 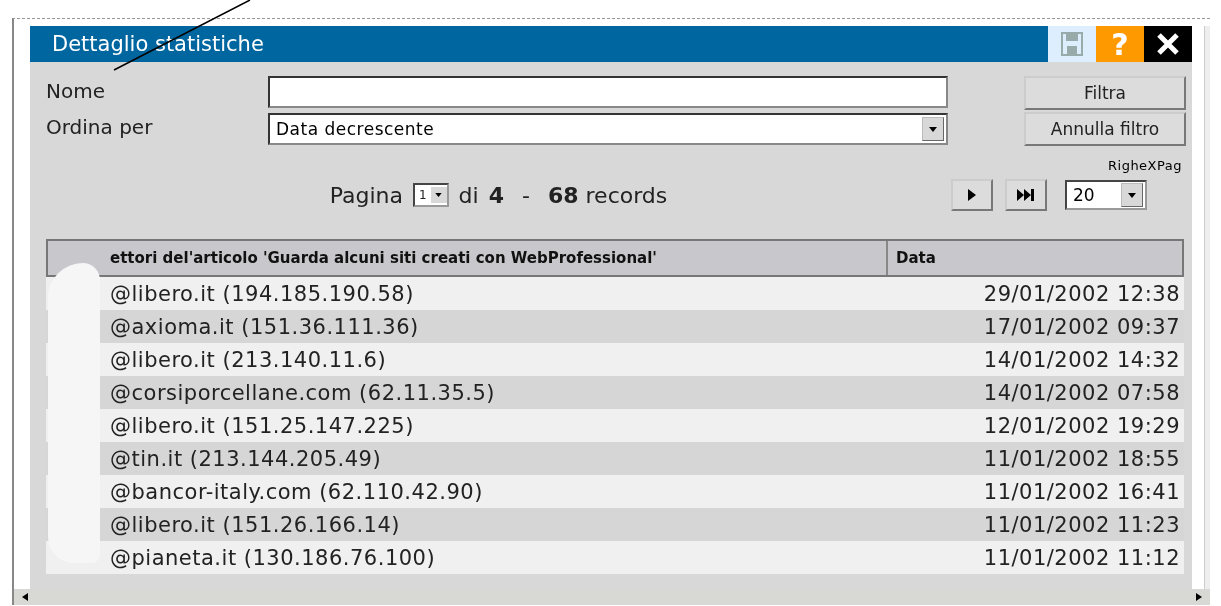 I want to click on table-cell-text: @pianeta.it (130.186.76.100), so click(x=273, y=557).